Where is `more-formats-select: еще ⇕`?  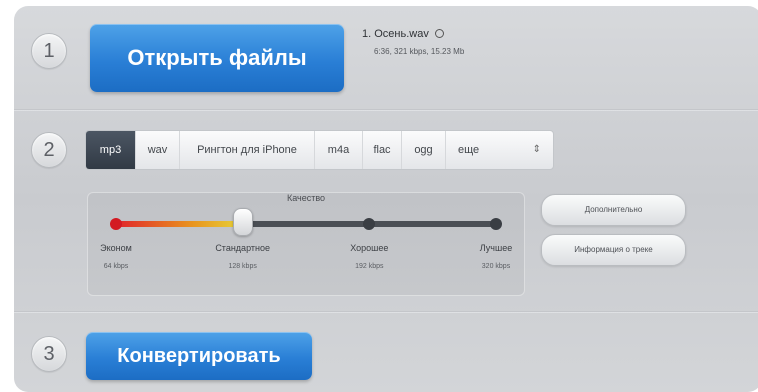 more-formats-select: еще ⇕ is located at coordinates (499, 150).